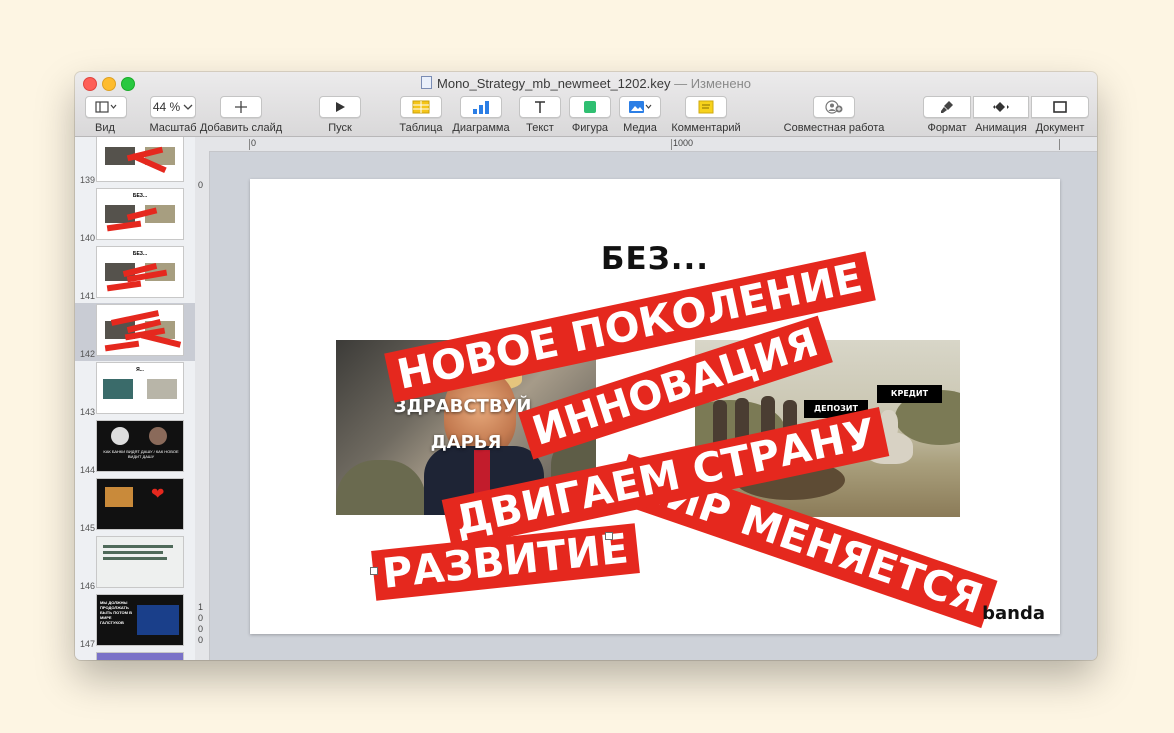 This screenshot has width=1174, height=733. I want to click on slide-number: 140, so click(87, 238).